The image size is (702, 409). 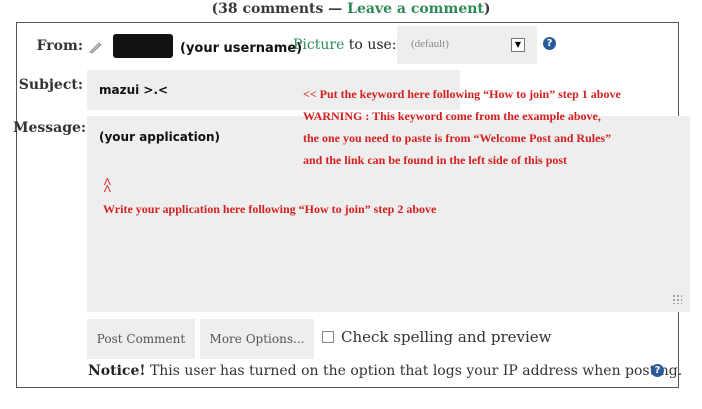 What do you see at coordinates (677, 299) in the screenshot?
I see `resize-grip-icon` at bounding box center [677, 299].